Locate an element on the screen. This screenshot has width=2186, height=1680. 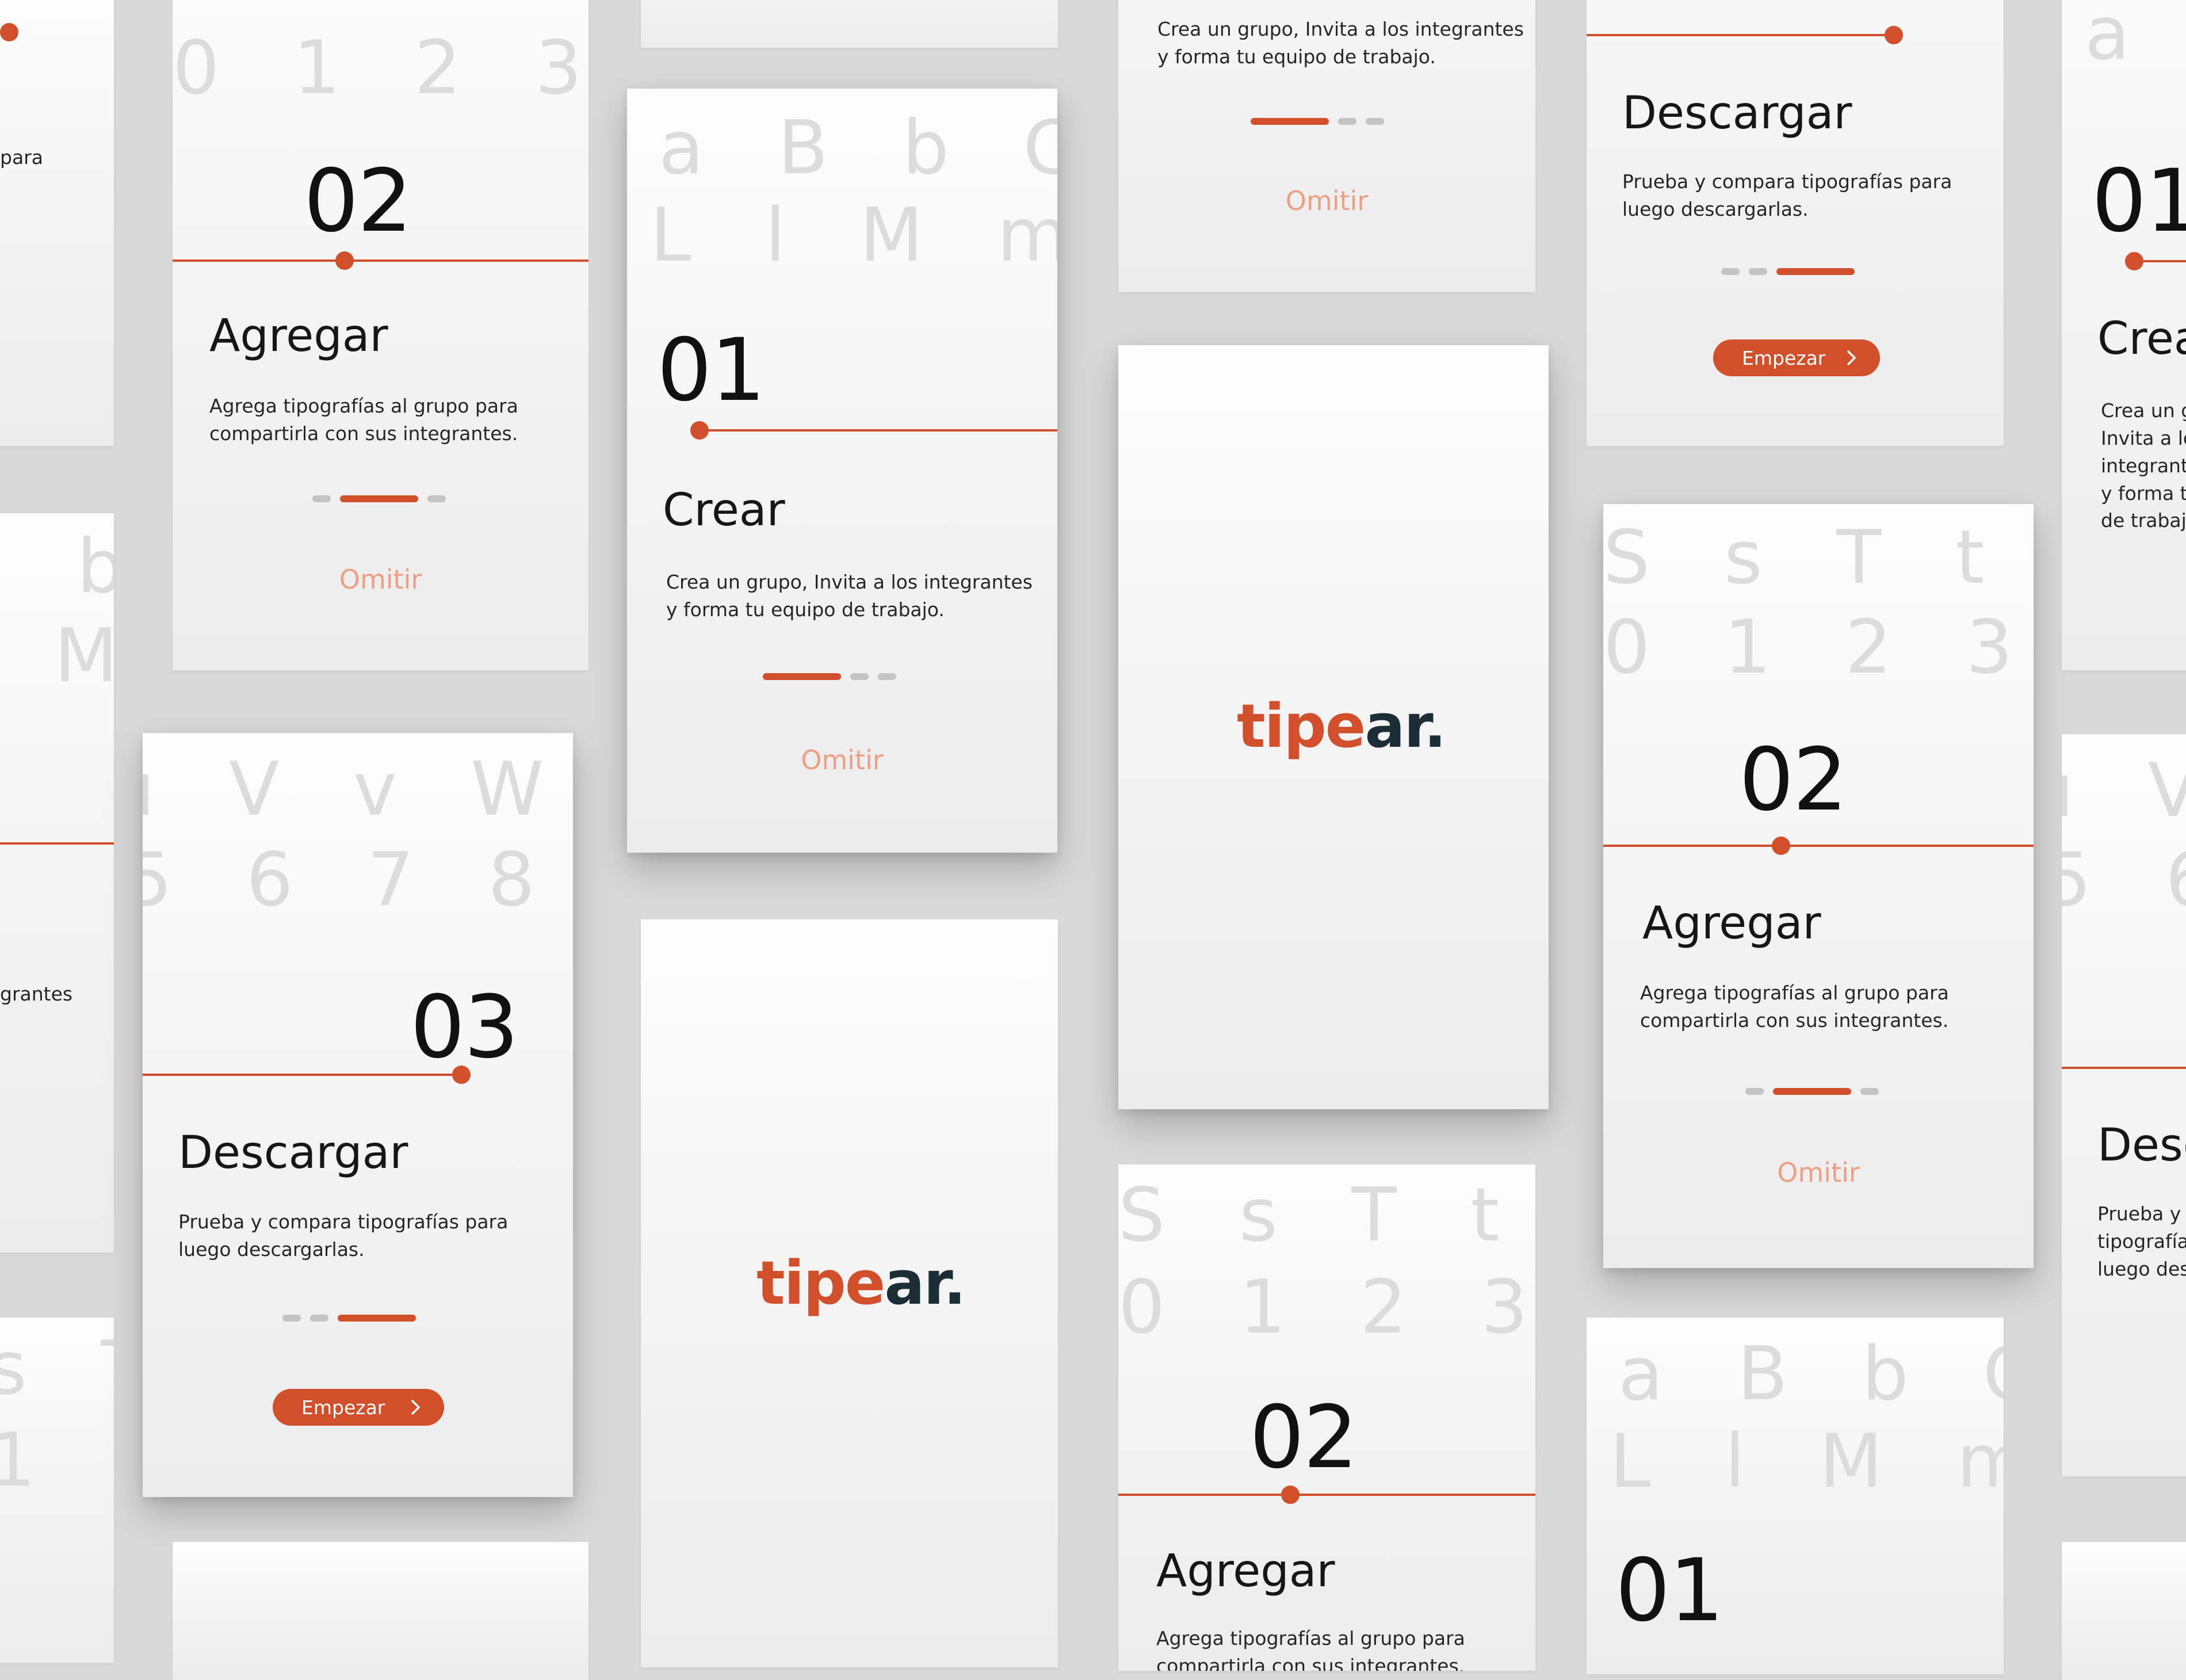
splash-screen-card-main: tipear. is located at coordinates (1333, 727).